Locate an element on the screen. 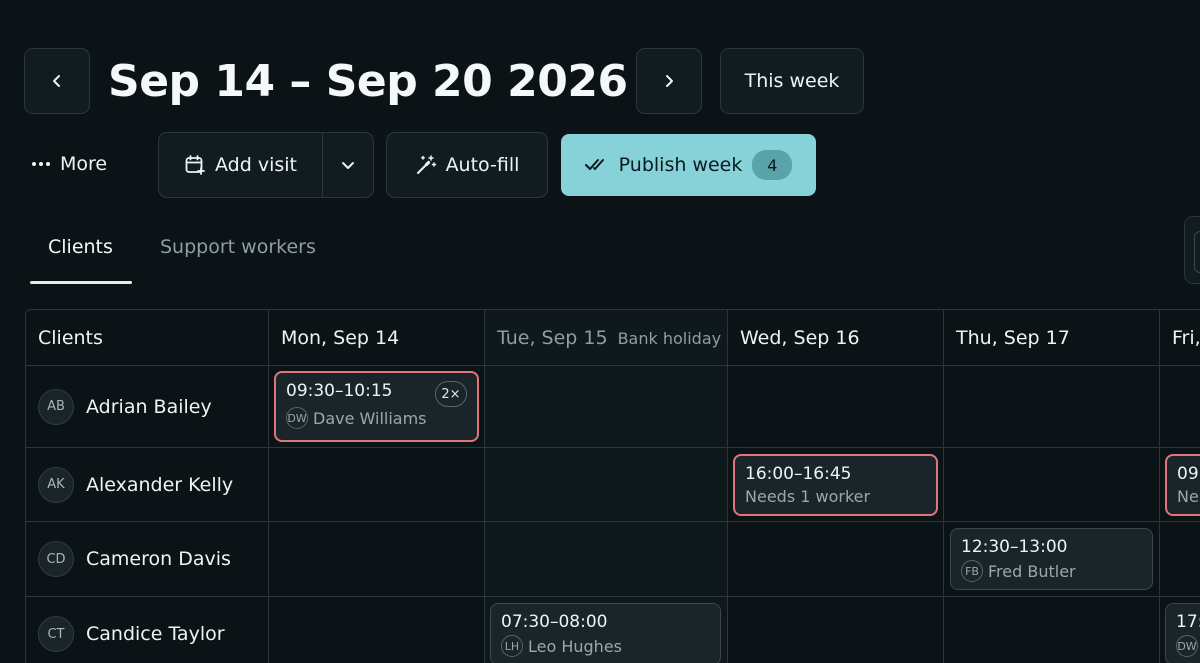 Image resolution: width=1200 pixels, height=663 pixels. worker-avatar: FB is located at coordinates (972, 571).